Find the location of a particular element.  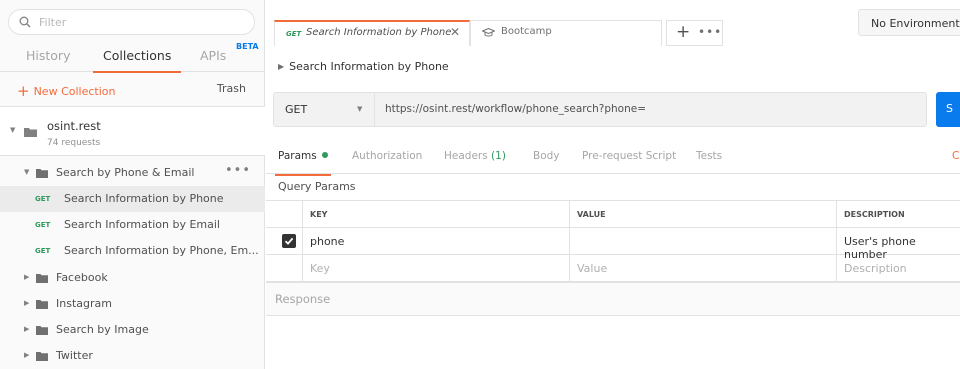

param-value-cell is located at coordinates (702, 241).